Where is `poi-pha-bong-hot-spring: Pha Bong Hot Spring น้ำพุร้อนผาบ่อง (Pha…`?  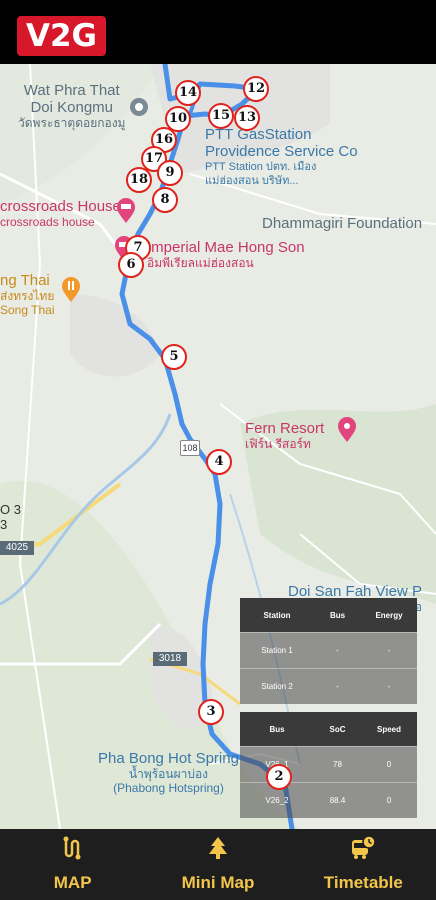
poi-pha-bong-hot-spring: Pha Bong Hot Spring น้ำพุร้อนผาบ่อง (Pha… is located at coordinates (168, 772).